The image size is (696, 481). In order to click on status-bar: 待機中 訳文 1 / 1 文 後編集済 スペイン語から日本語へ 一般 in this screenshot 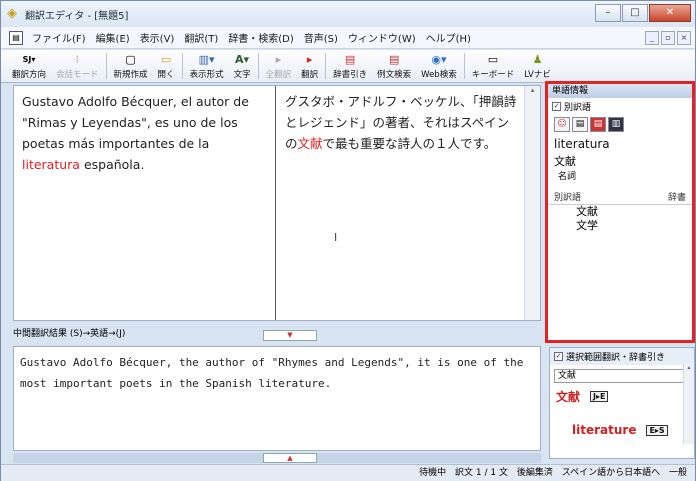, I will do `click(348, 472)`.